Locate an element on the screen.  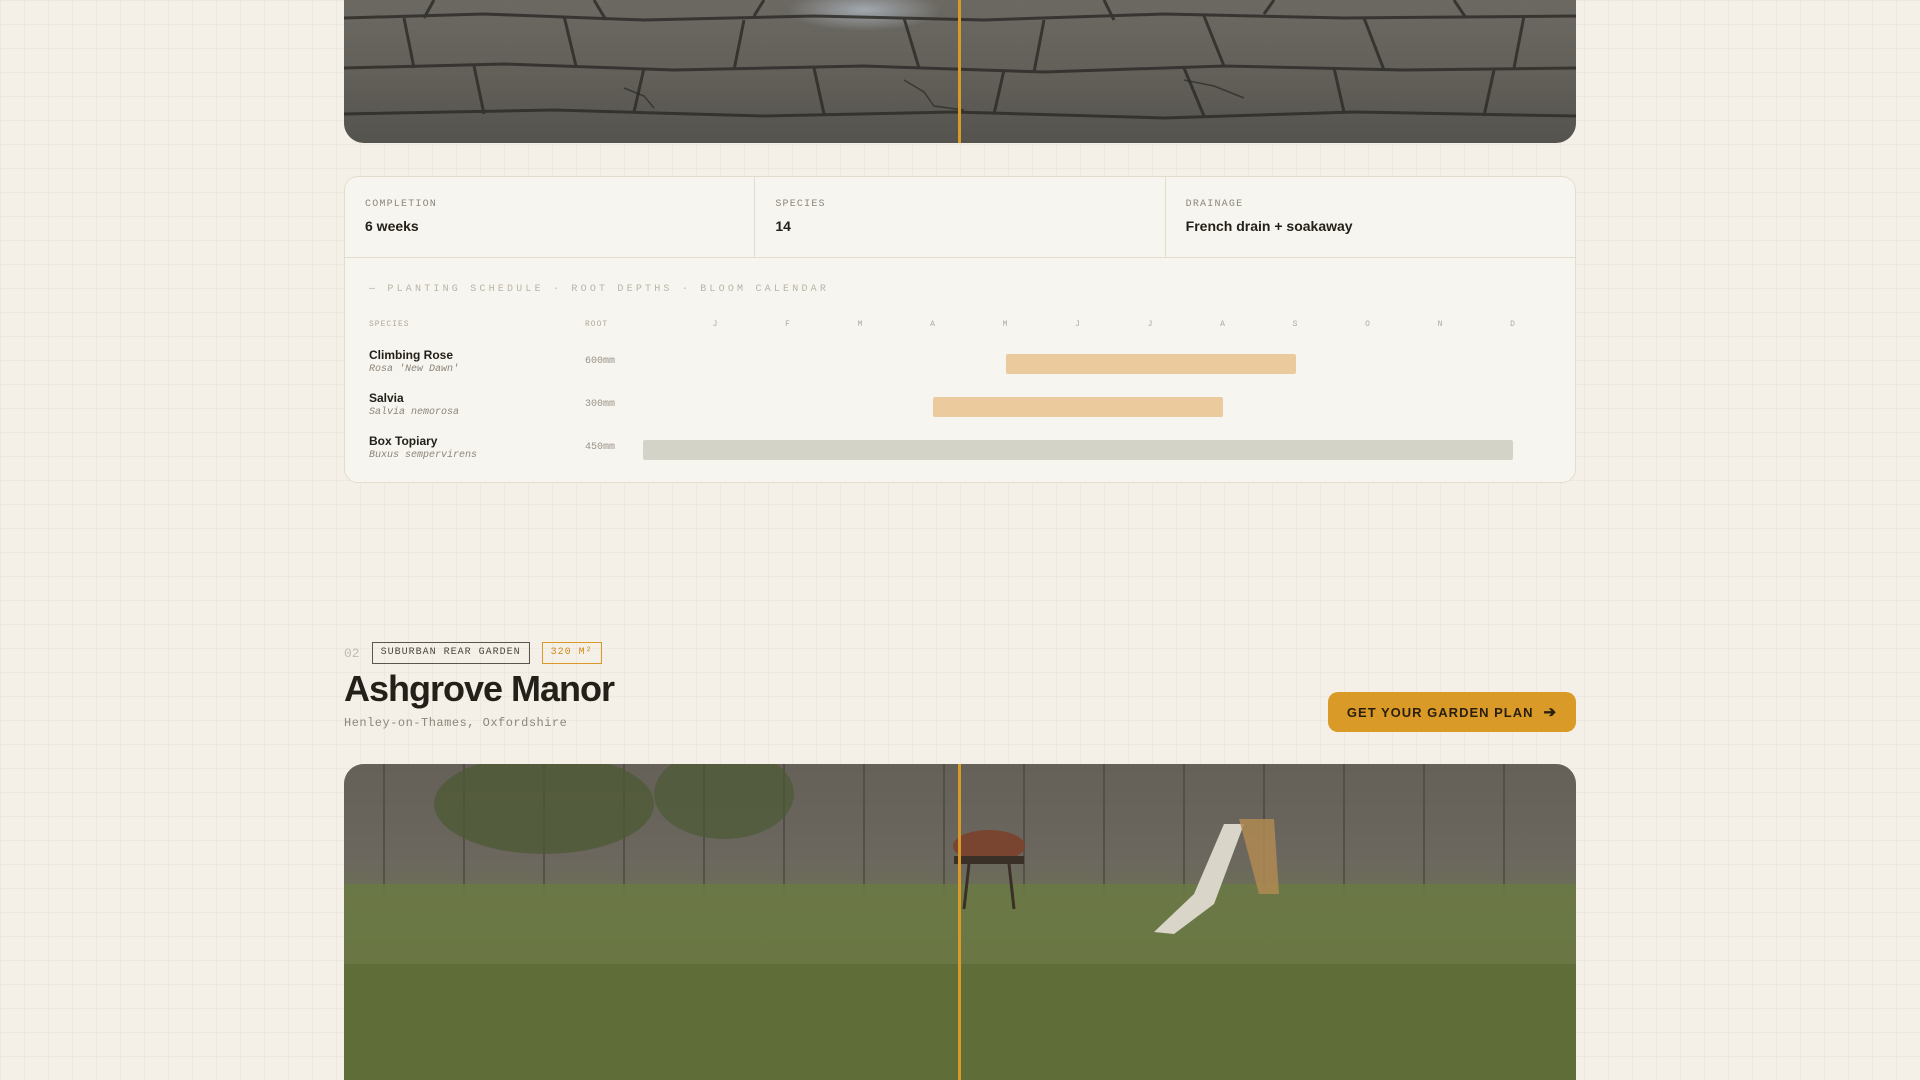
paving-before-after-photo is located at coordinates (960, 71).